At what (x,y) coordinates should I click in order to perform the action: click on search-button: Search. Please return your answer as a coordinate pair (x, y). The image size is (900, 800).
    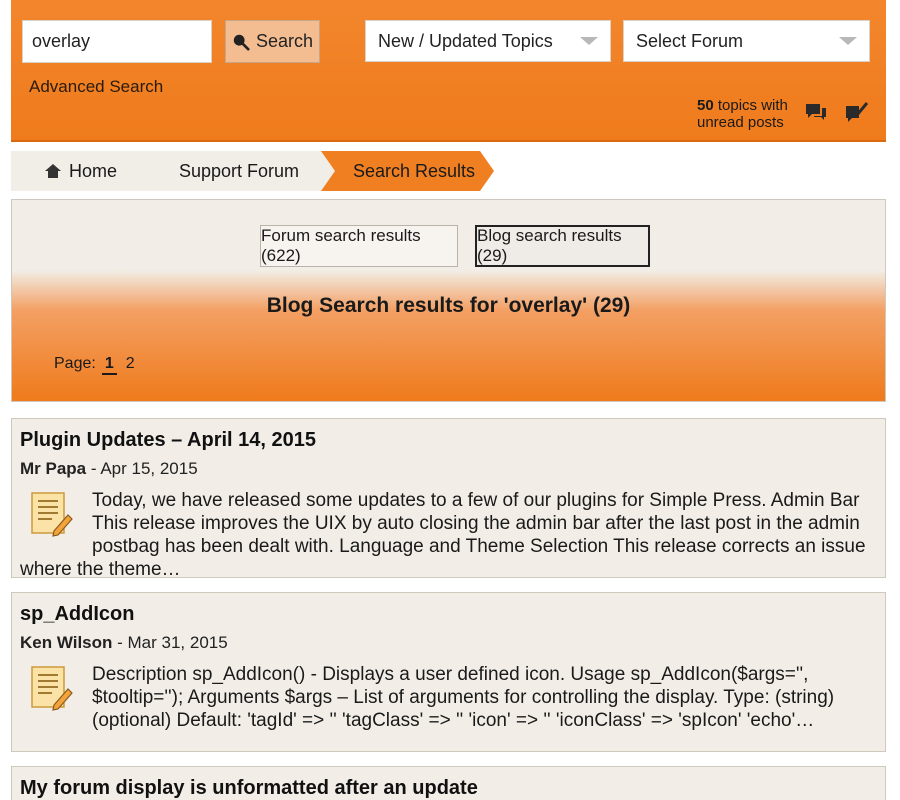
    Looking at the image, I should click on (272, 41).